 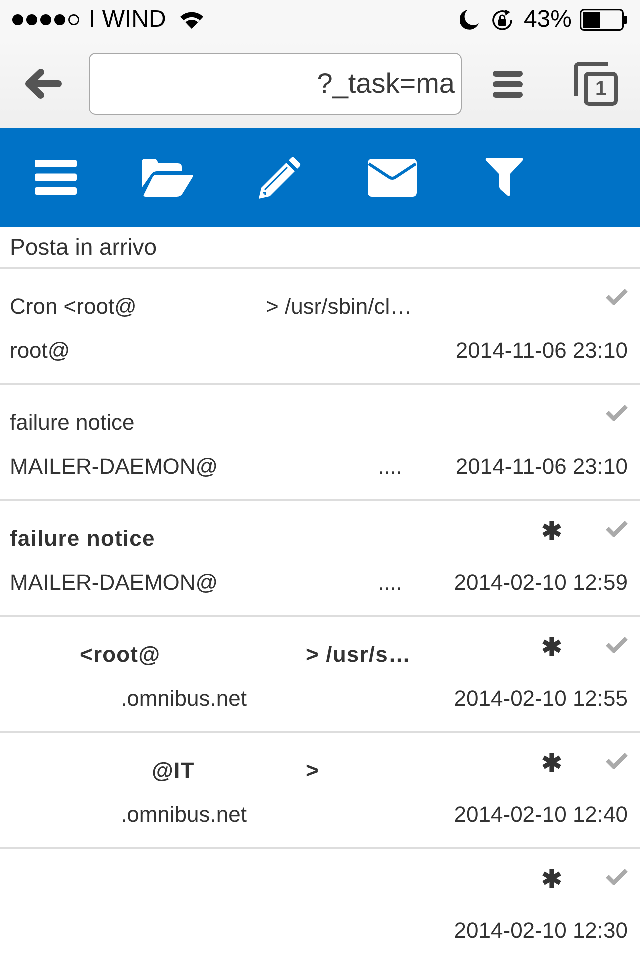 I want to click on filter-icon, so click(x=504, y=177).